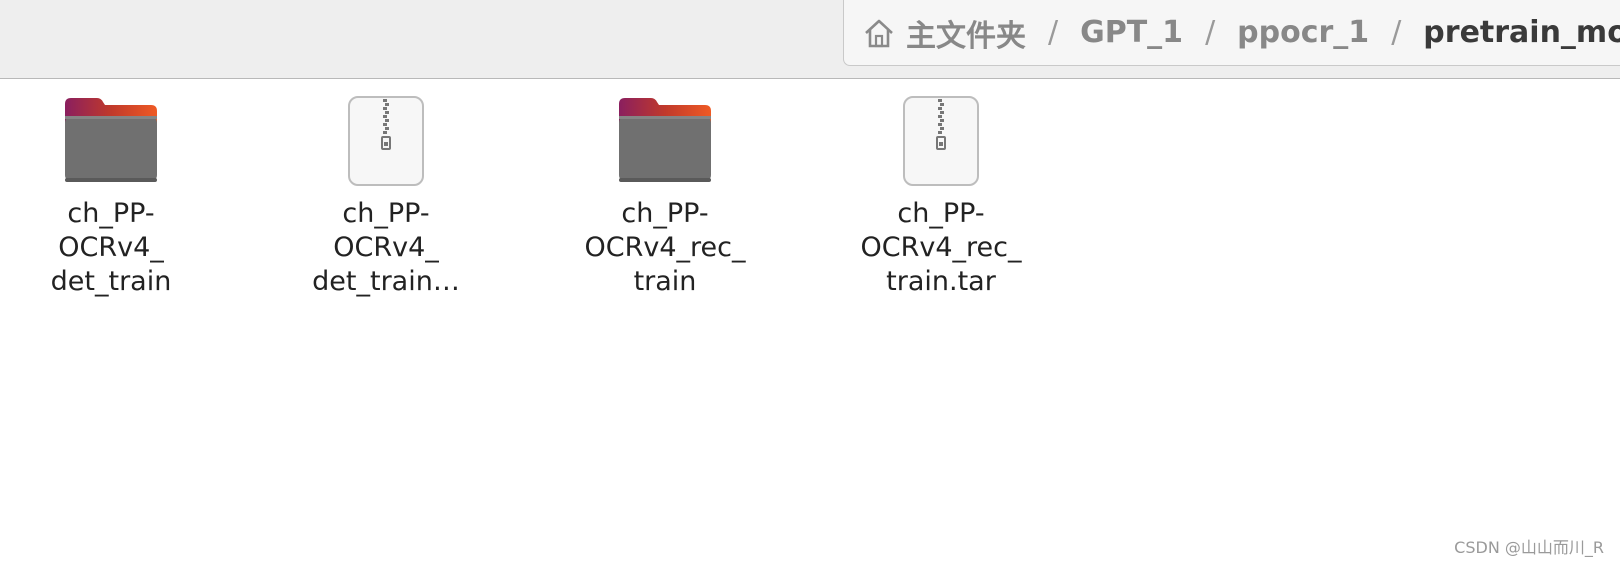  I want to click on breadcrumb-home: 主文件夹, so click(966, 33).